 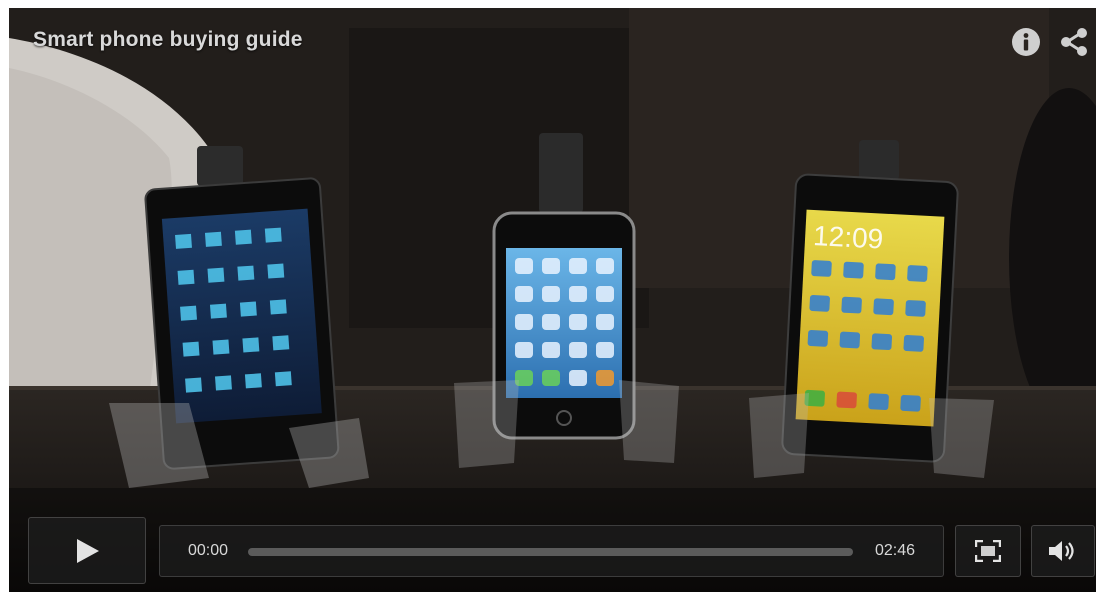 I want to click on fullscreen-icon, so click(x=988, y=551).